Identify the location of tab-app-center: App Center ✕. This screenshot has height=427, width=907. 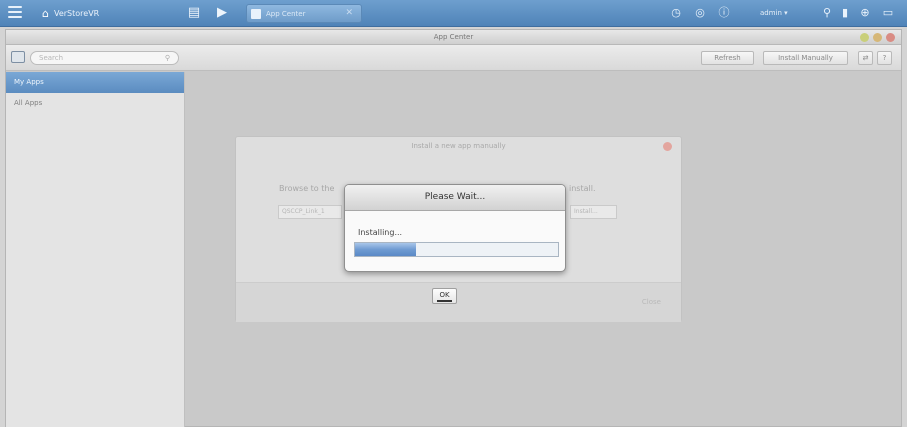
(304, 13).